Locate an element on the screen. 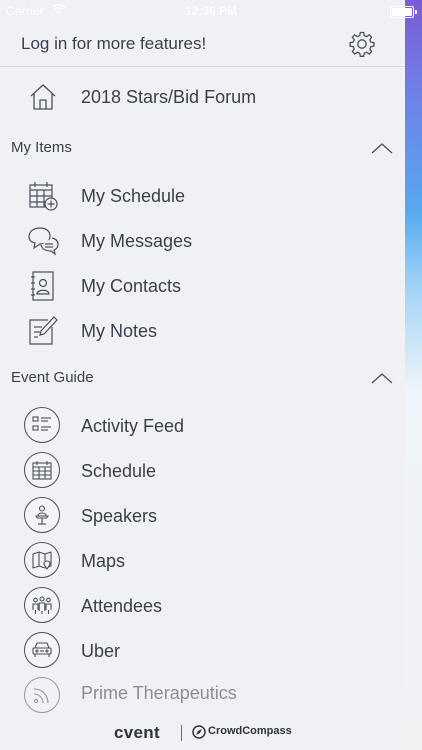 This screenshot has width=422, height=750. event-home-item: 2018 Stars/Bid Forum is located at coordinates (202, 98).